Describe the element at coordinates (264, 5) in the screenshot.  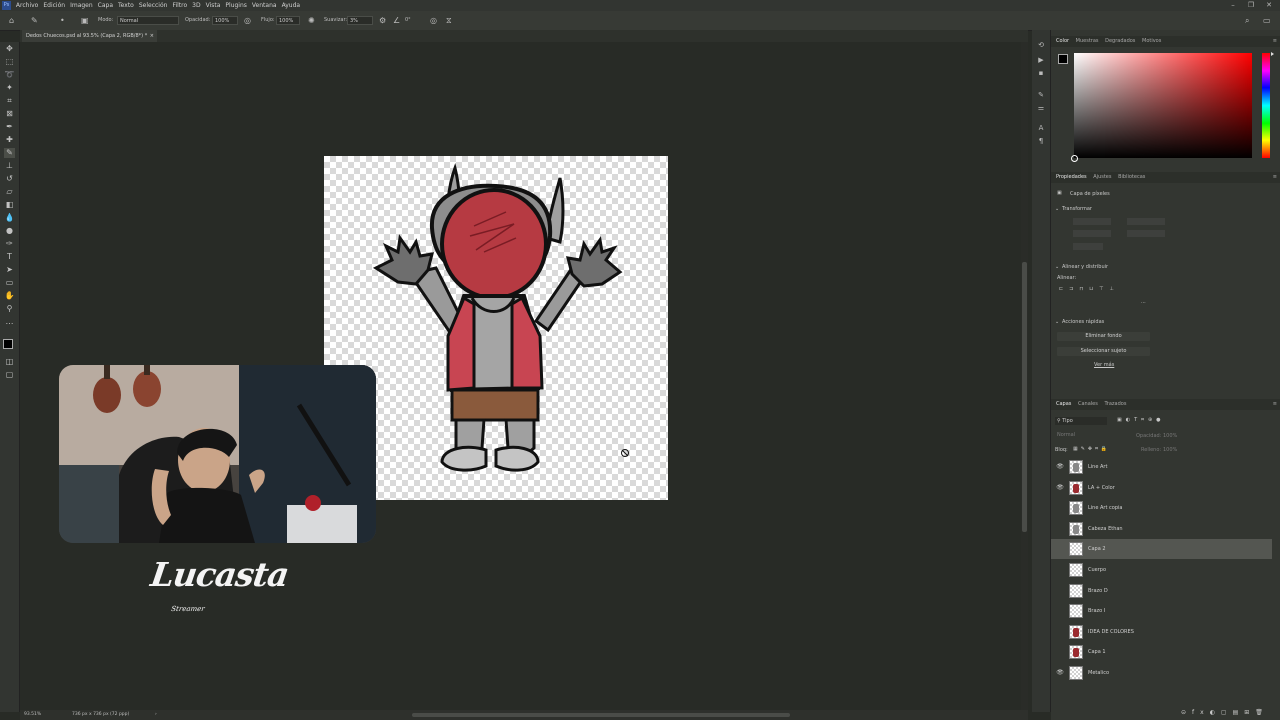
I see `menu-item-ventana: Ventana` at that location.